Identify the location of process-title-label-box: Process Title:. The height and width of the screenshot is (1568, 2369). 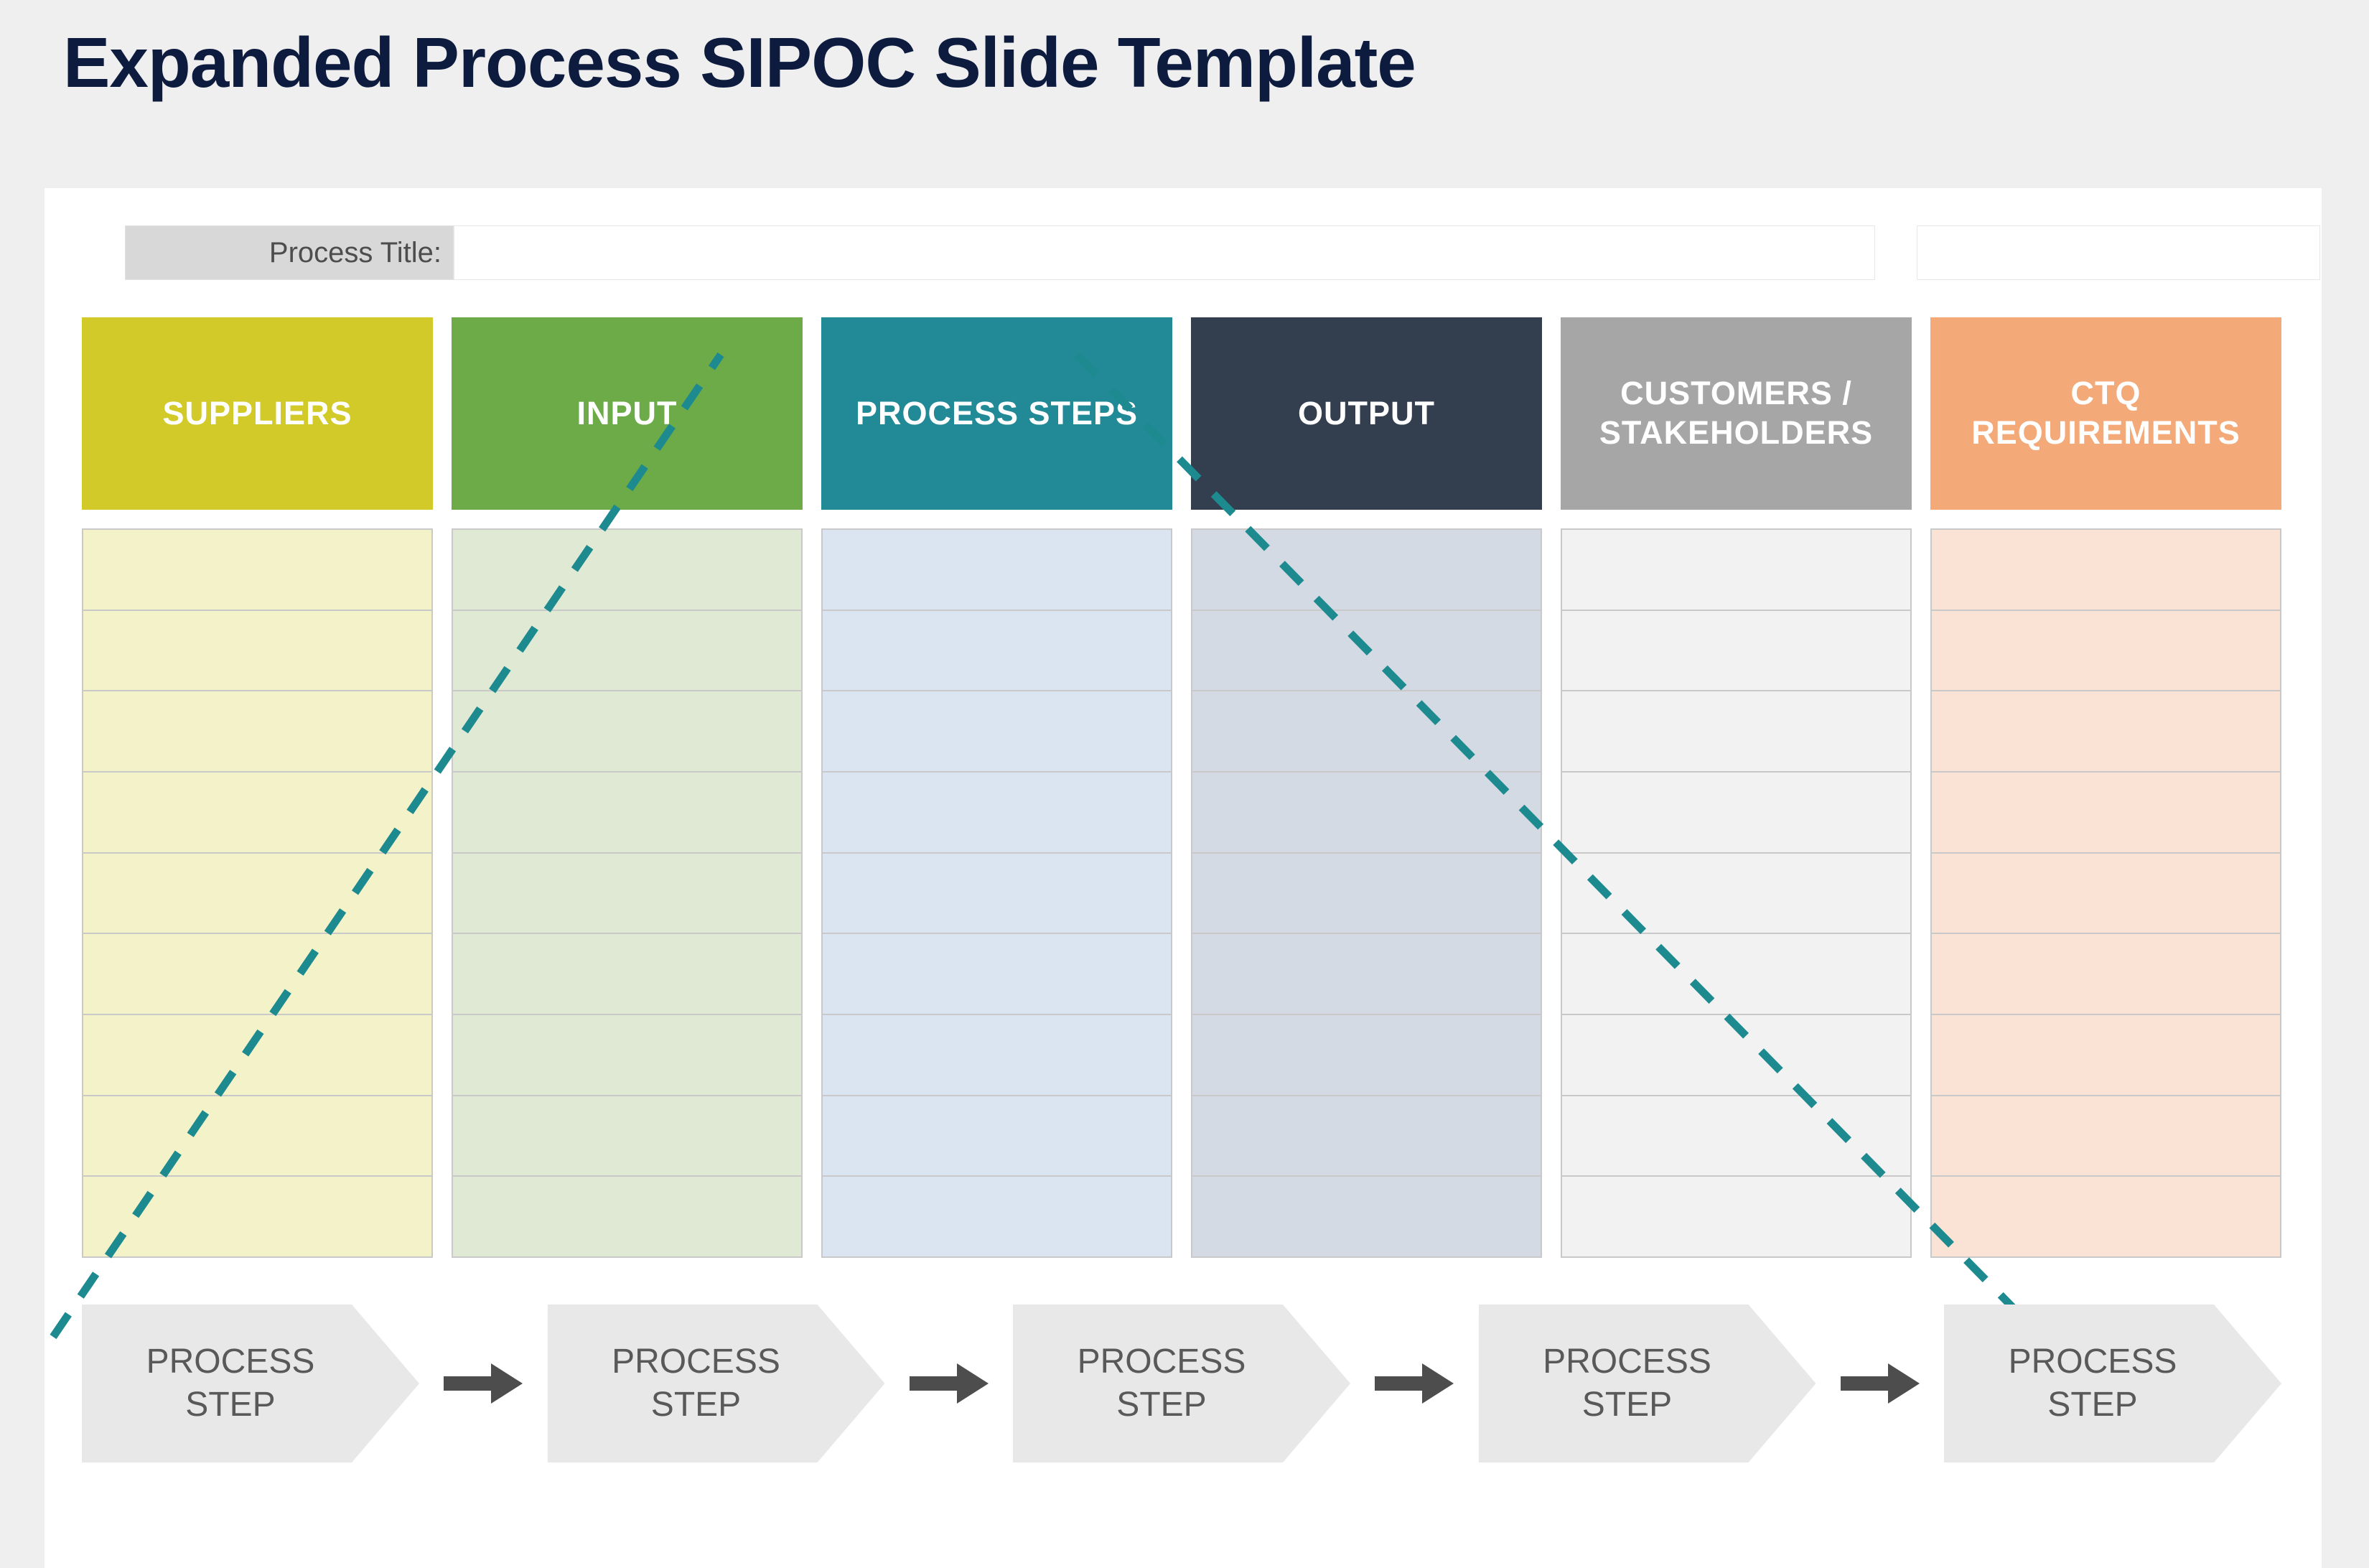
(289, 252).